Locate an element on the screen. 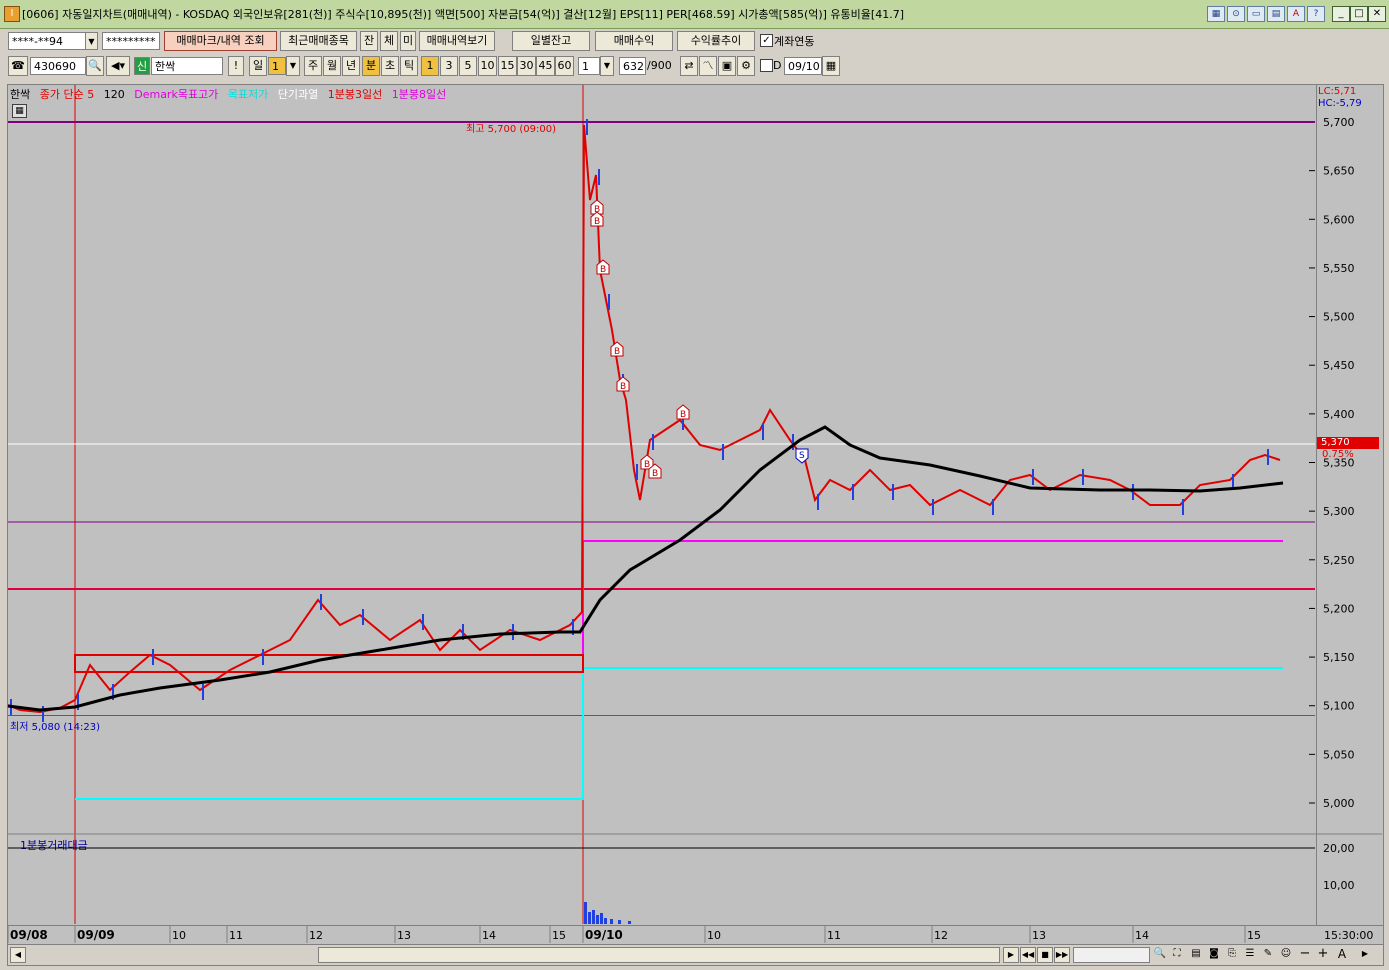 The height and width of the screenshot is (970, 1389). current-price-label: 5,370 is located at coordinates (1348, 443).